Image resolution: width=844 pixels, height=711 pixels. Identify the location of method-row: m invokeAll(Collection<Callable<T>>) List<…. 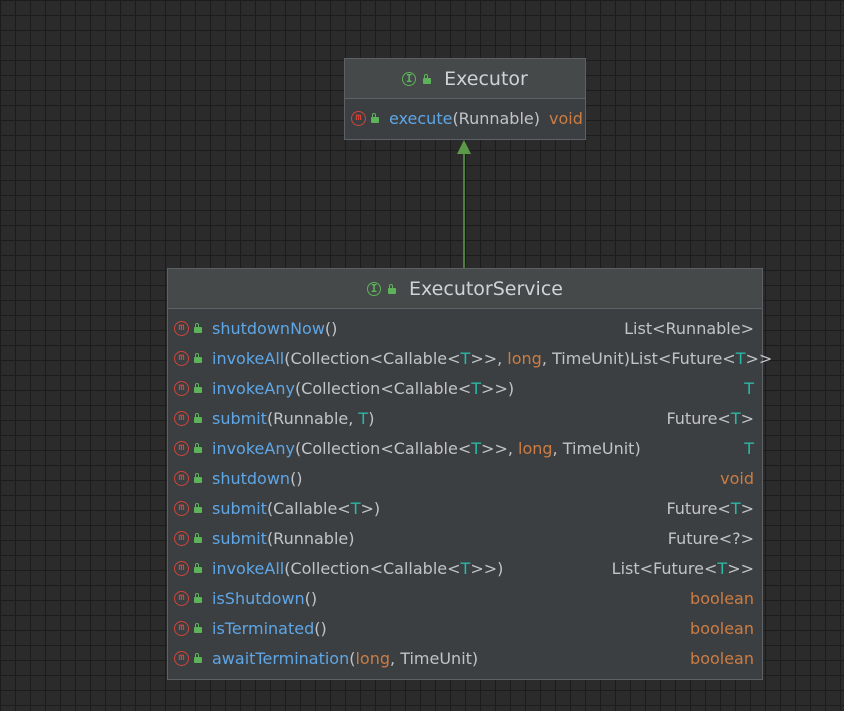
(465, 568).